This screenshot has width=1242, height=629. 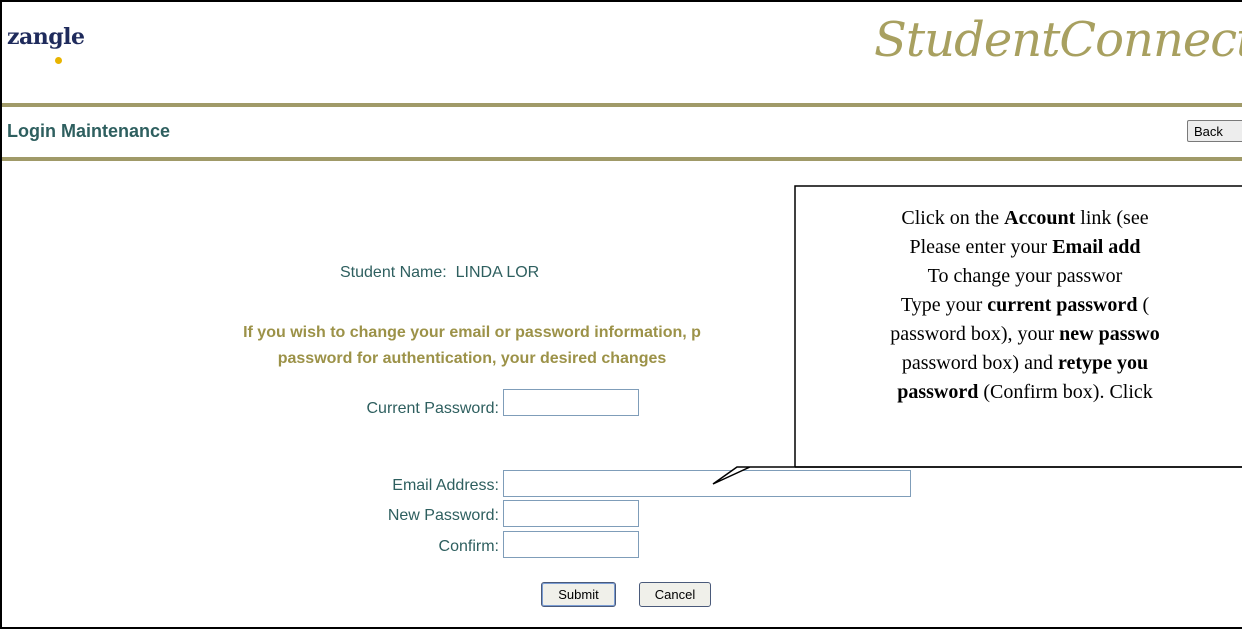 I want to click on callout-l1c: link (see, so click(x=1112, y=218).